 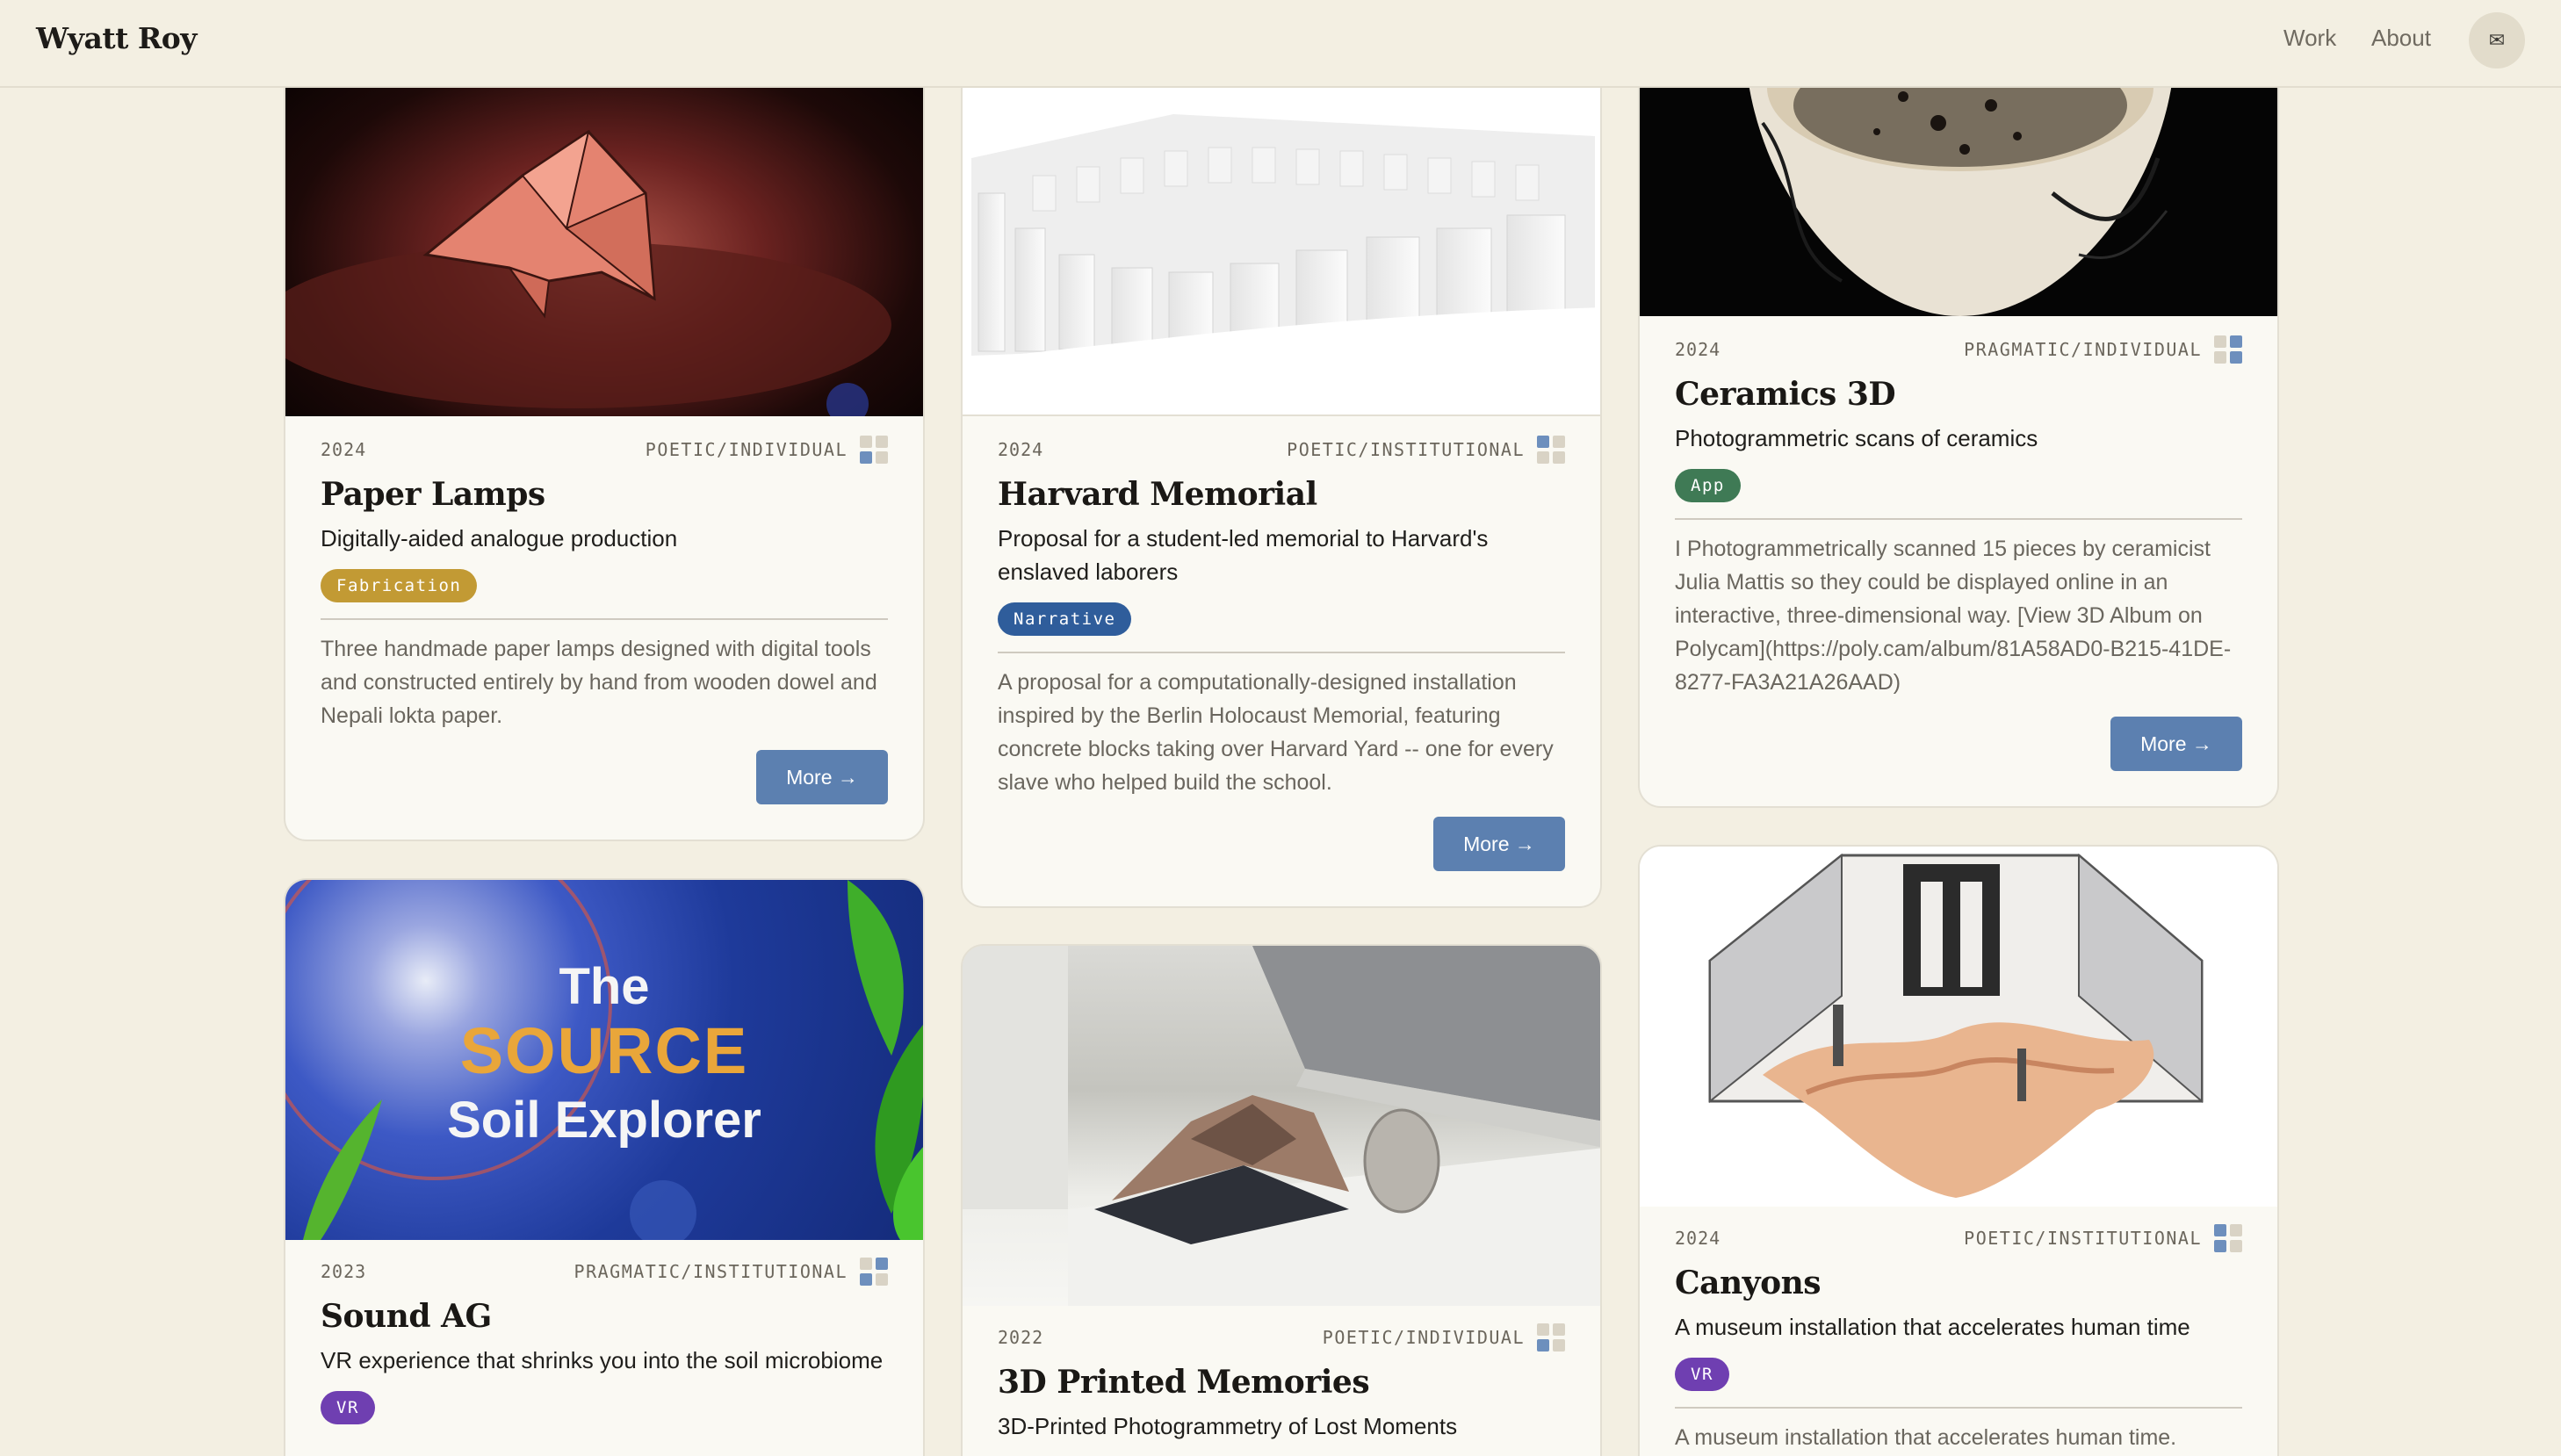 I want to click on image-text-soil-explorer: Soil Explorer, so click(x=604, y=1120).